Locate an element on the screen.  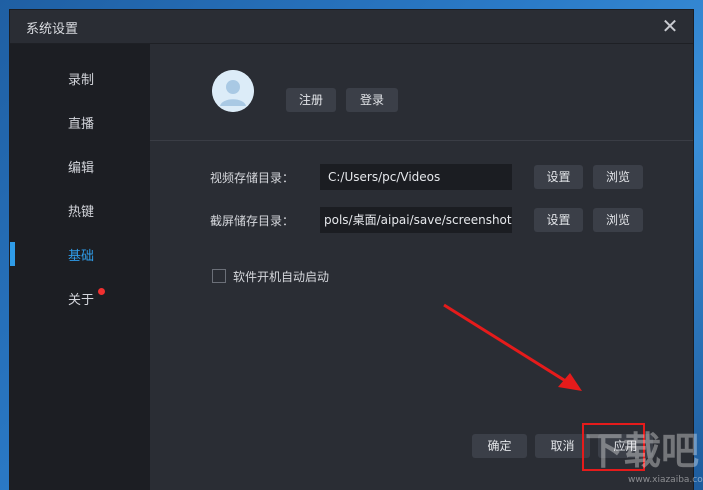
avatar is located at coordinates (233, 91).